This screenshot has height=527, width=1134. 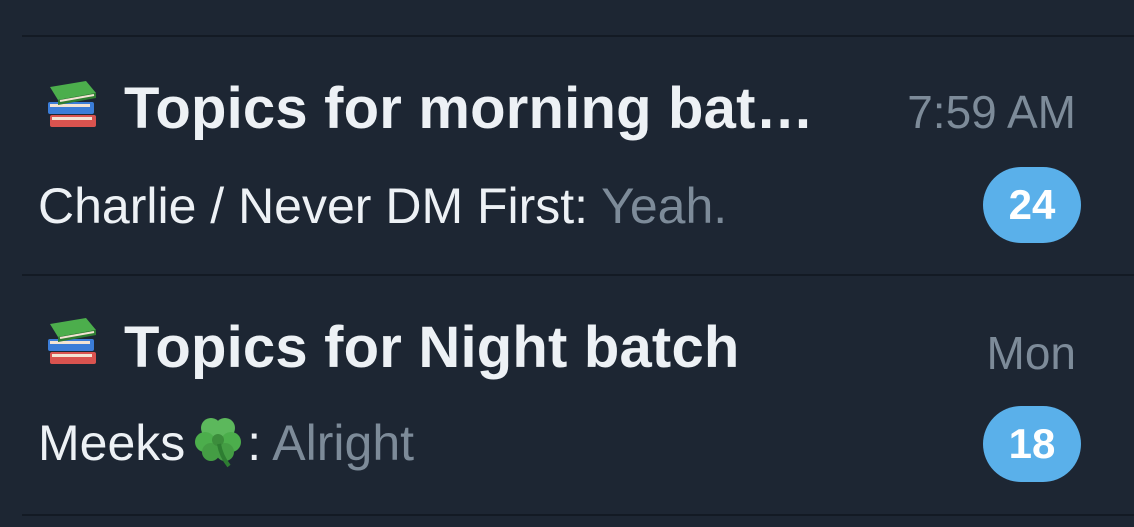 What do you see at coordinates (578, 515) in the screenshot?
I see `divider` at bounding box center [578, 515].